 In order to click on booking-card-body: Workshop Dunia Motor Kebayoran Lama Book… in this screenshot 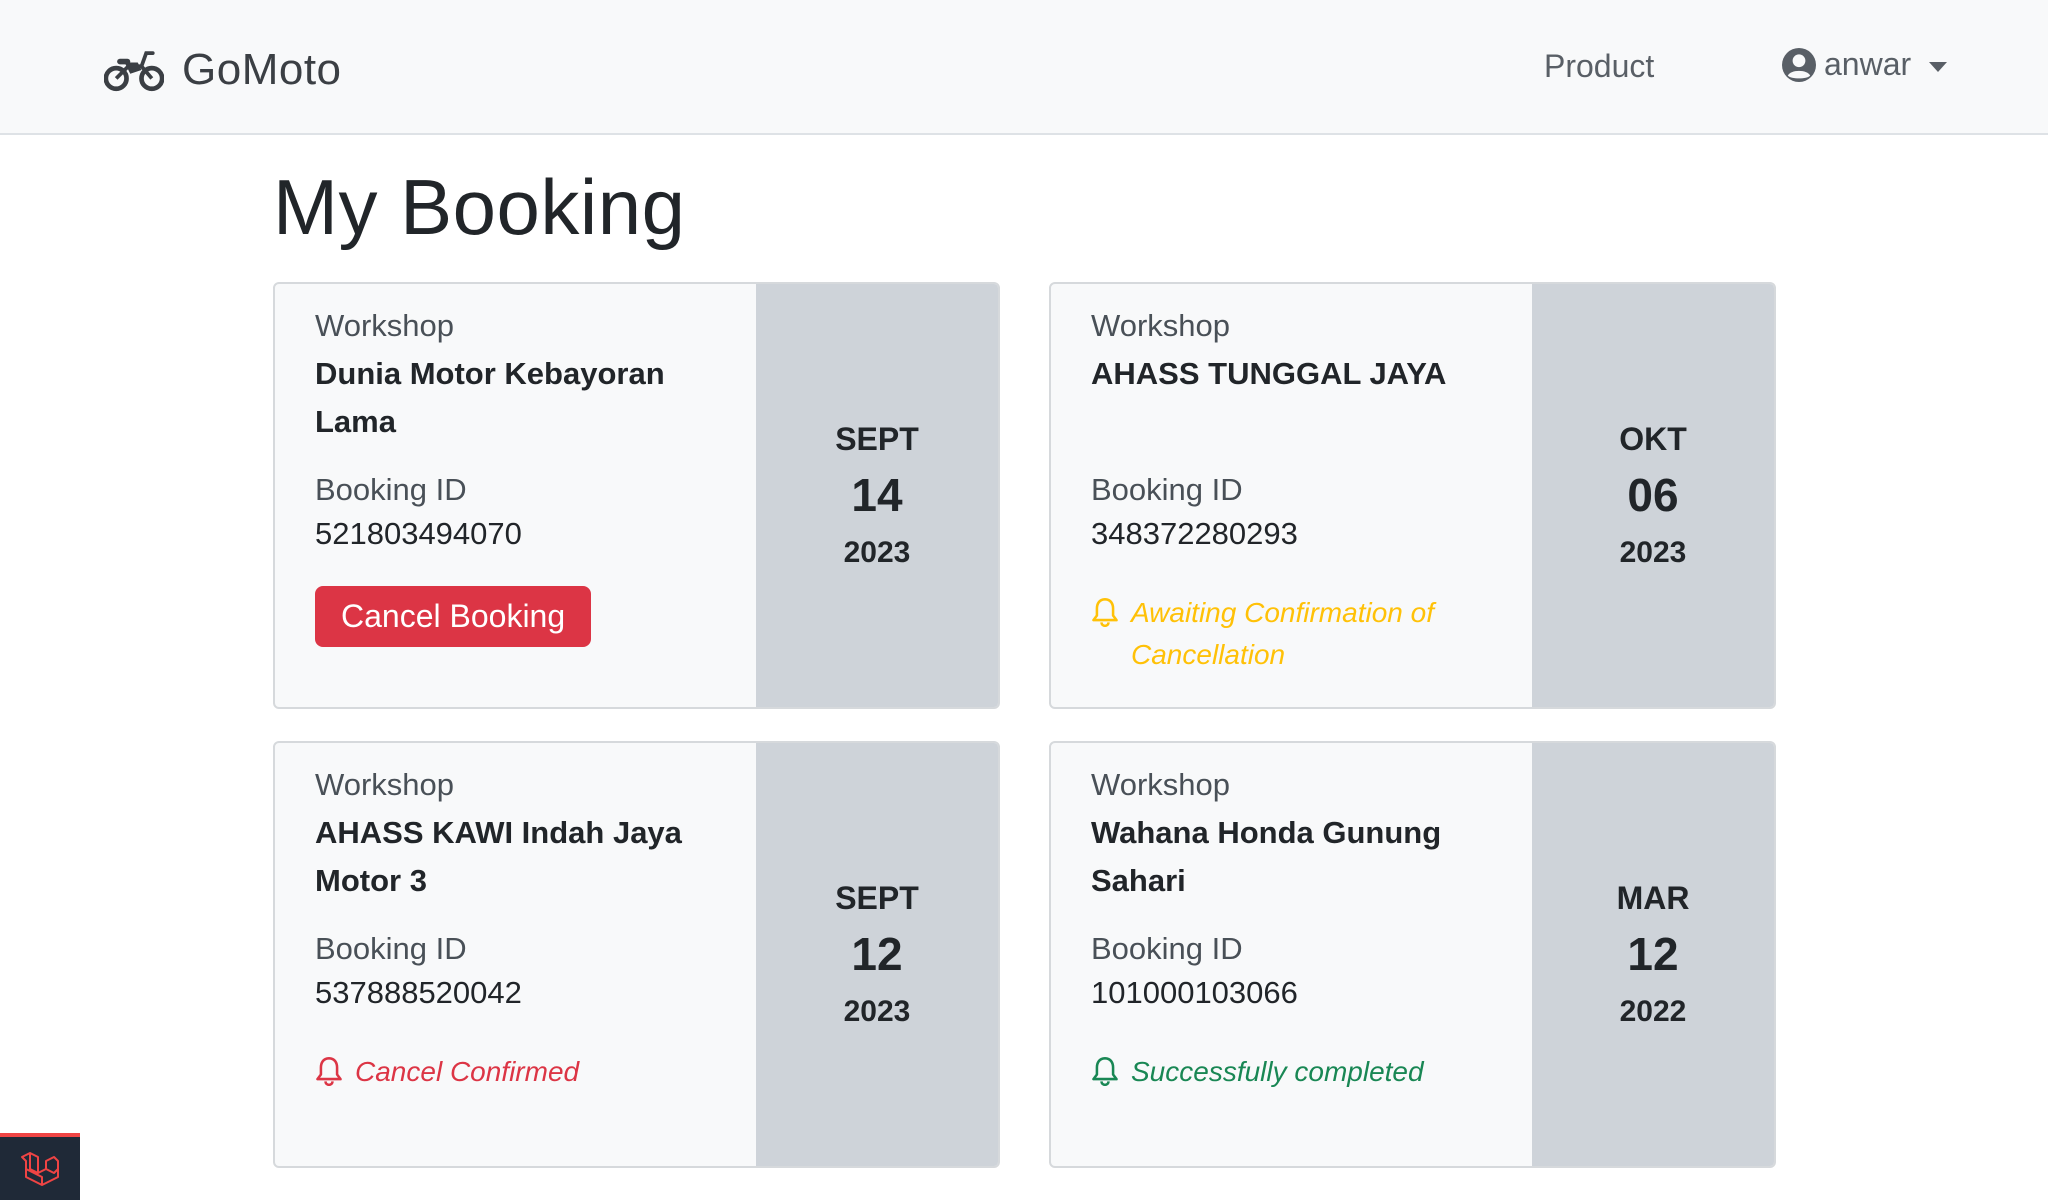, I will do `click(520, 475)`.